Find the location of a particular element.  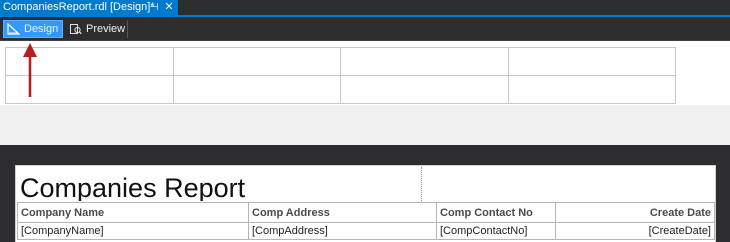

field-cell: [CompAddress] is located at coordinates (342, 231).